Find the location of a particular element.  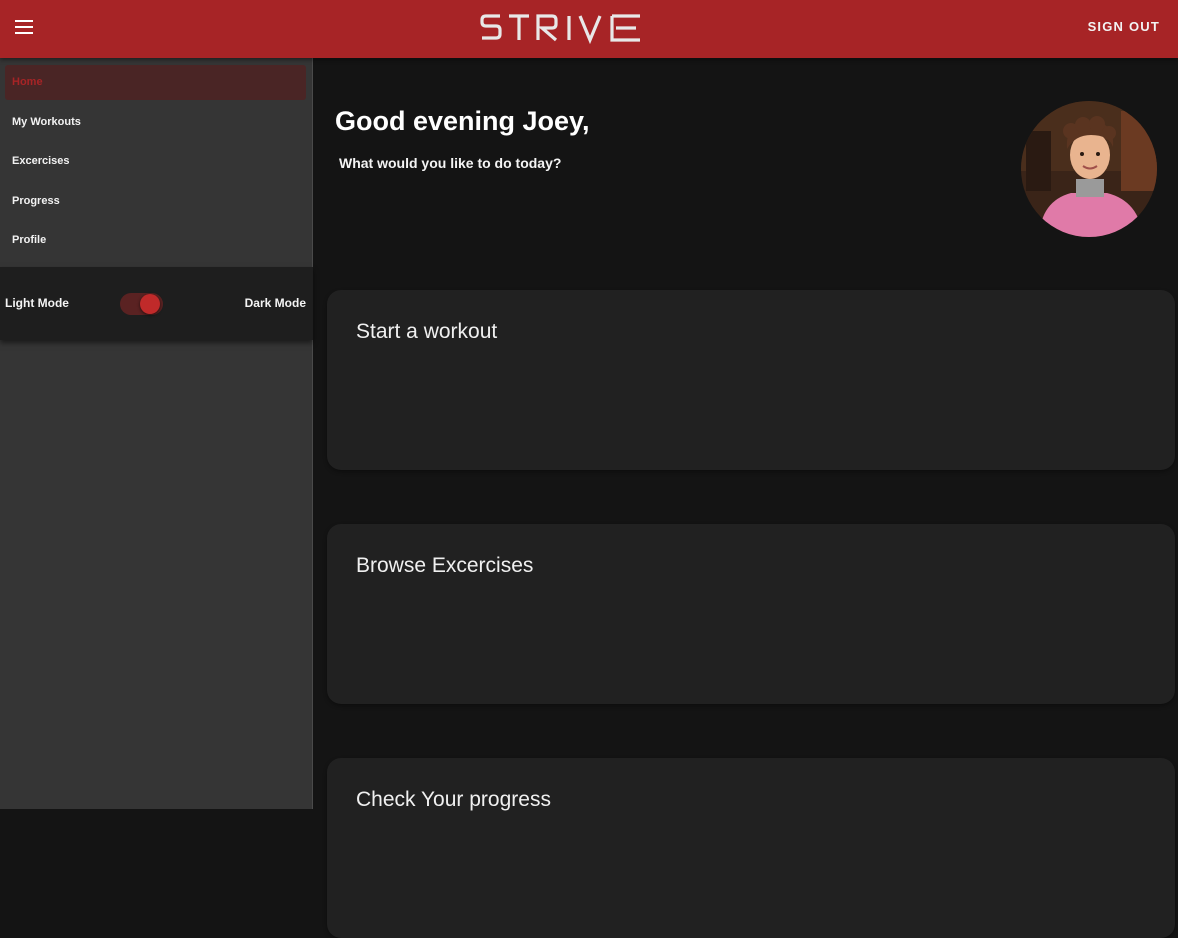

sidebar-item-my-workouts: My Workouts is located at coordinates (155, 122).